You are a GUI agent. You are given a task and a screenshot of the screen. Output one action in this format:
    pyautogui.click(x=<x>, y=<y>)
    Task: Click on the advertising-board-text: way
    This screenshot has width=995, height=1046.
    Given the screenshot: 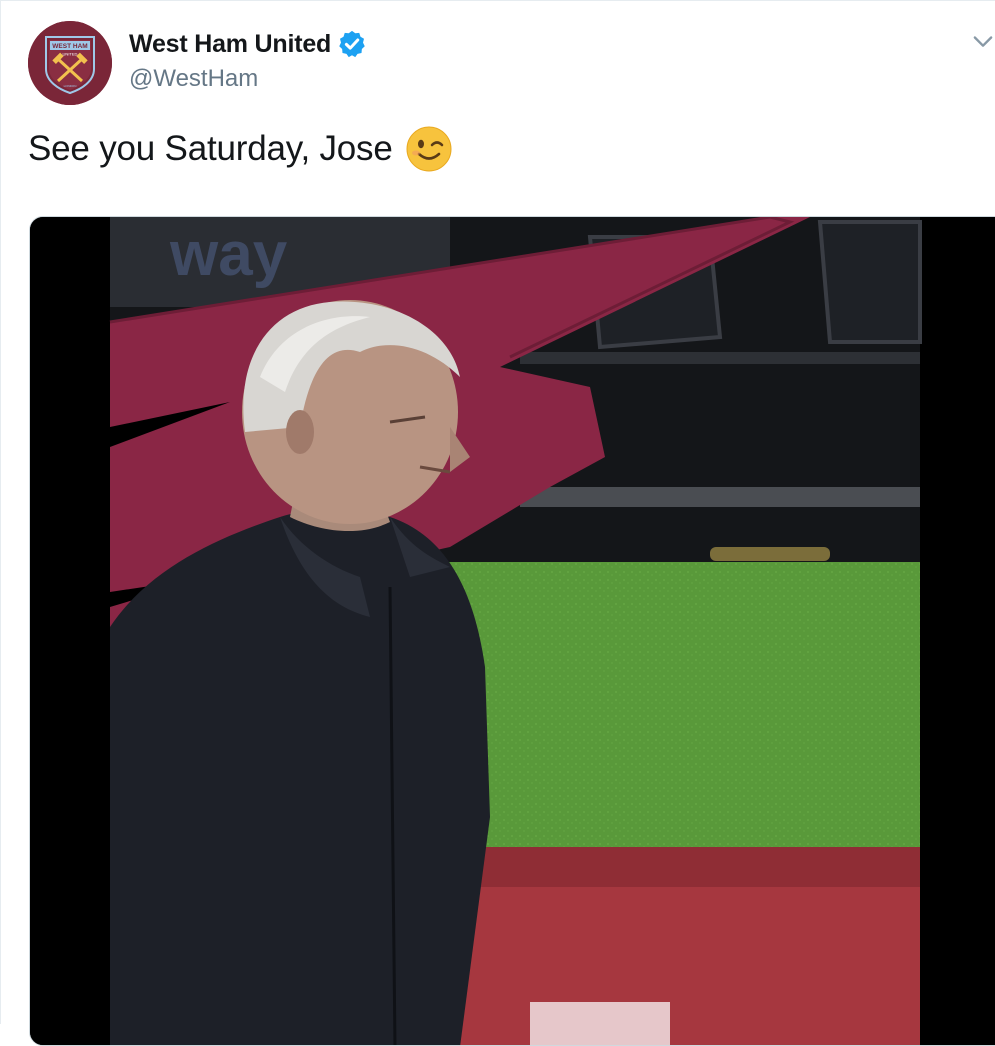 What is the action you would take?
    pyautogui.click(x=228, y=254)
    